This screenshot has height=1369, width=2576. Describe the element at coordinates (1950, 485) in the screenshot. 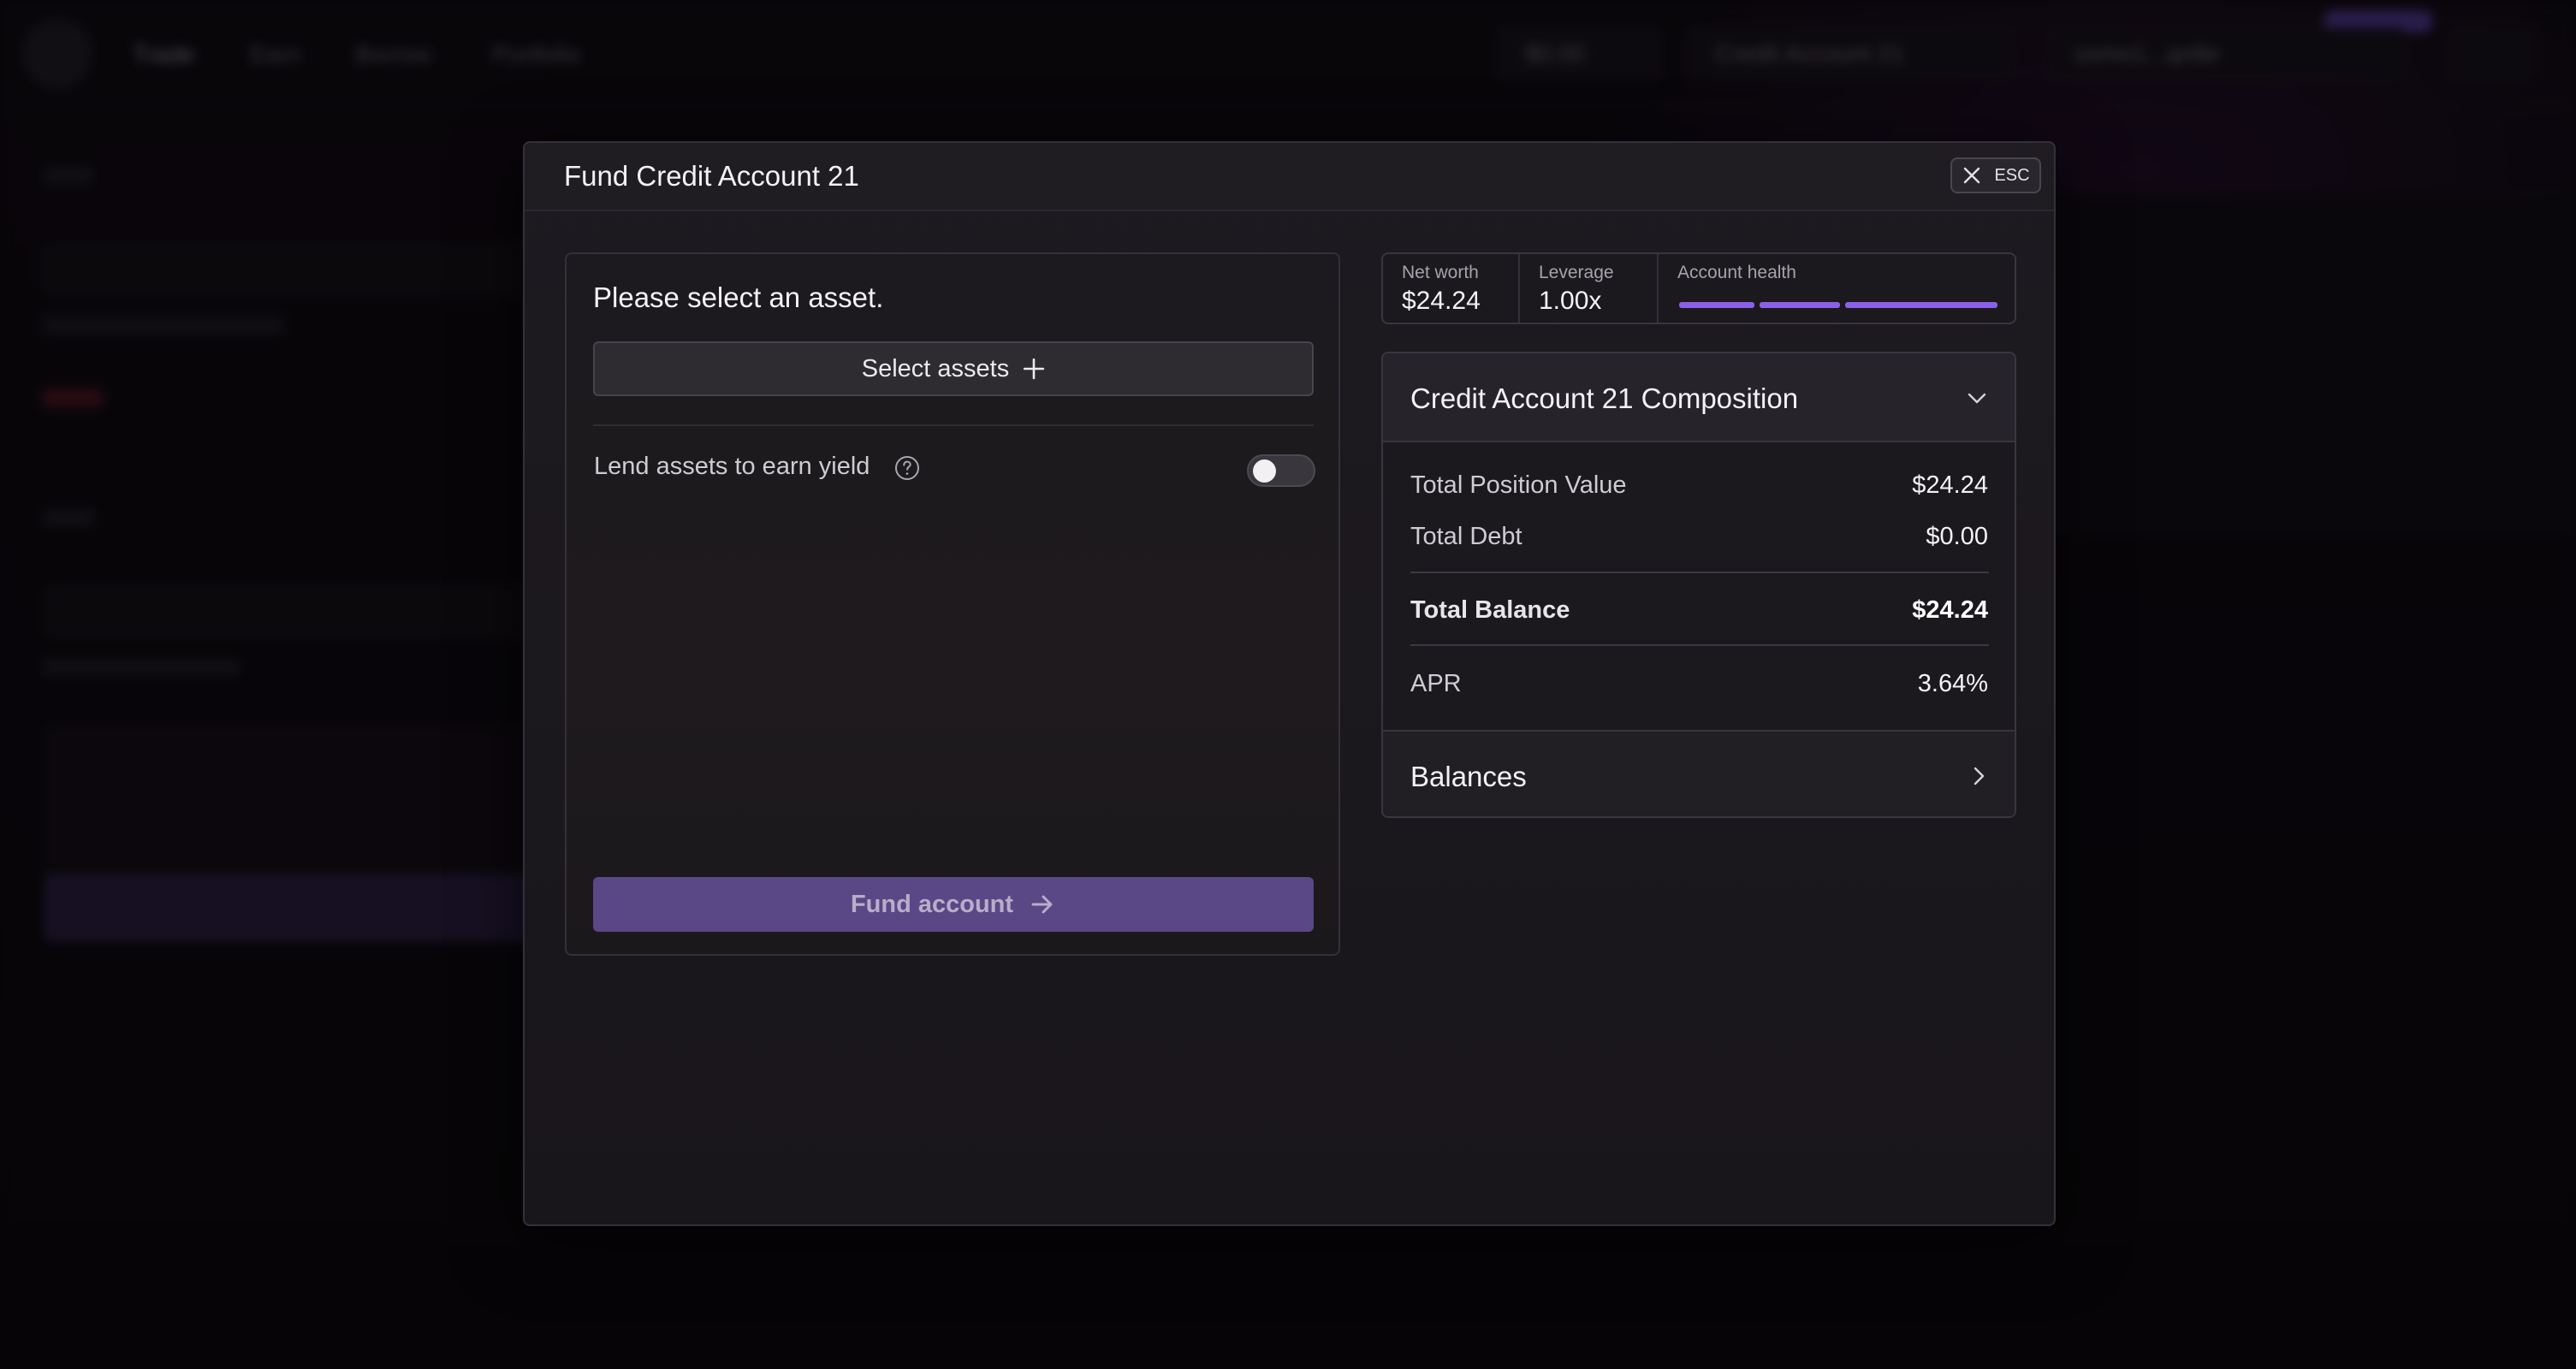

I see `total-position-value: $24.24` at that location.